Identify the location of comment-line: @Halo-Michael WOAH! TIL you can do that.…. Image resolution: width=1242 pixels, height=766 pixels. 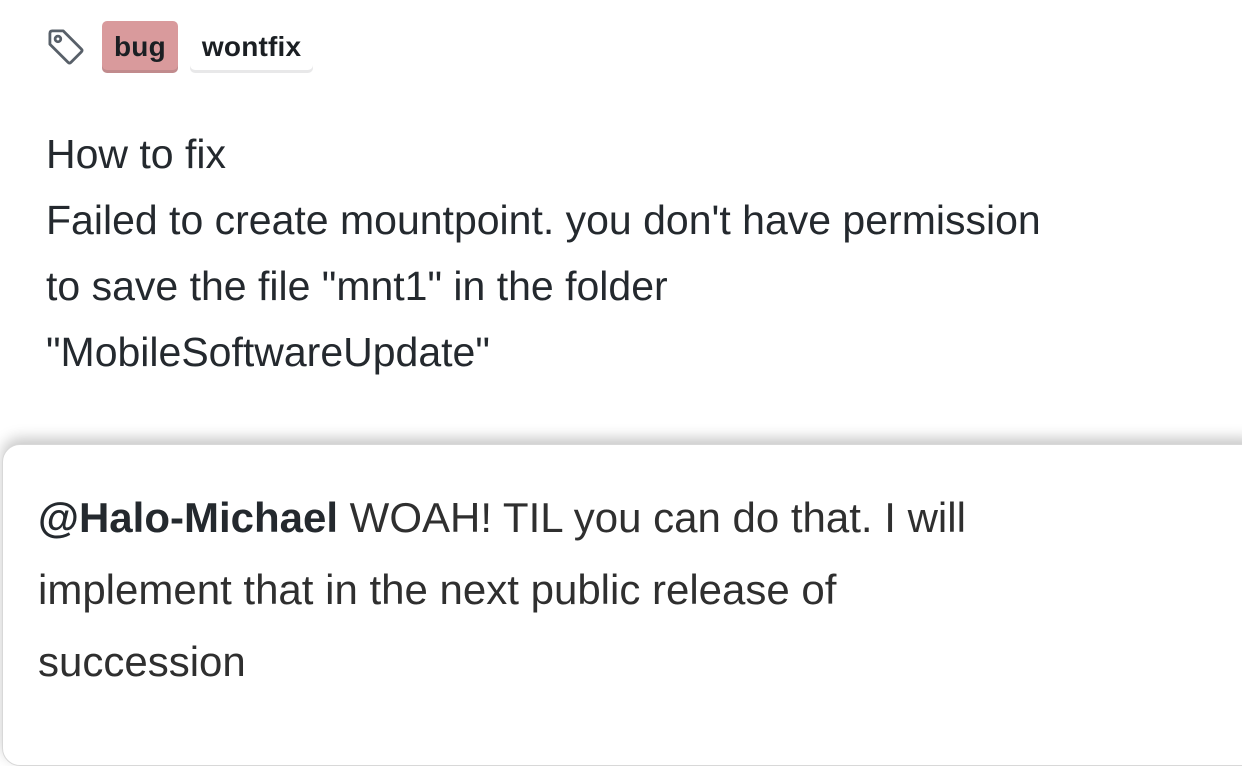
(628, 518).